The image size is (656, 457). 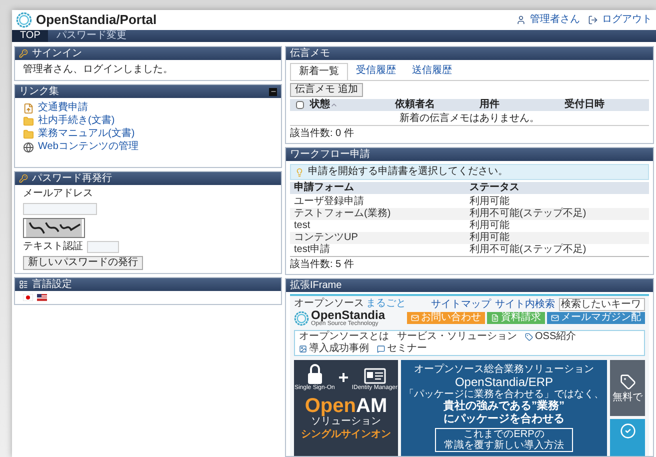 What do you see at coordinates (326, 238) in the screenshot?
I see `form-name: コンテンツUP` at bounding box center [326, 238].